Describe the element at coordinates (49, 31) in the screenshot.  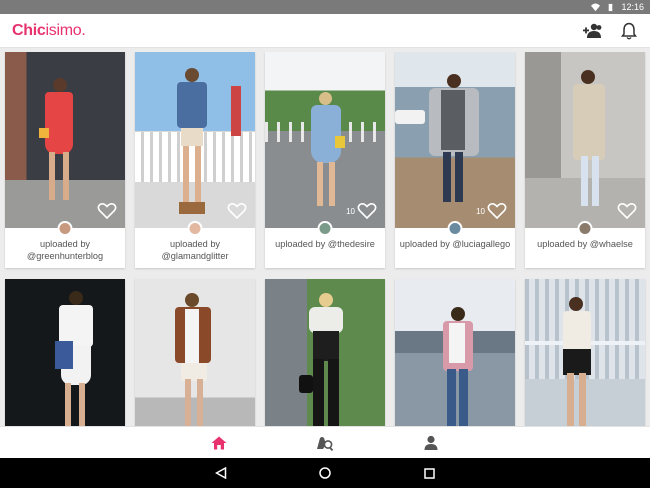
I see `app-logo: Chicisimo.` at that location.